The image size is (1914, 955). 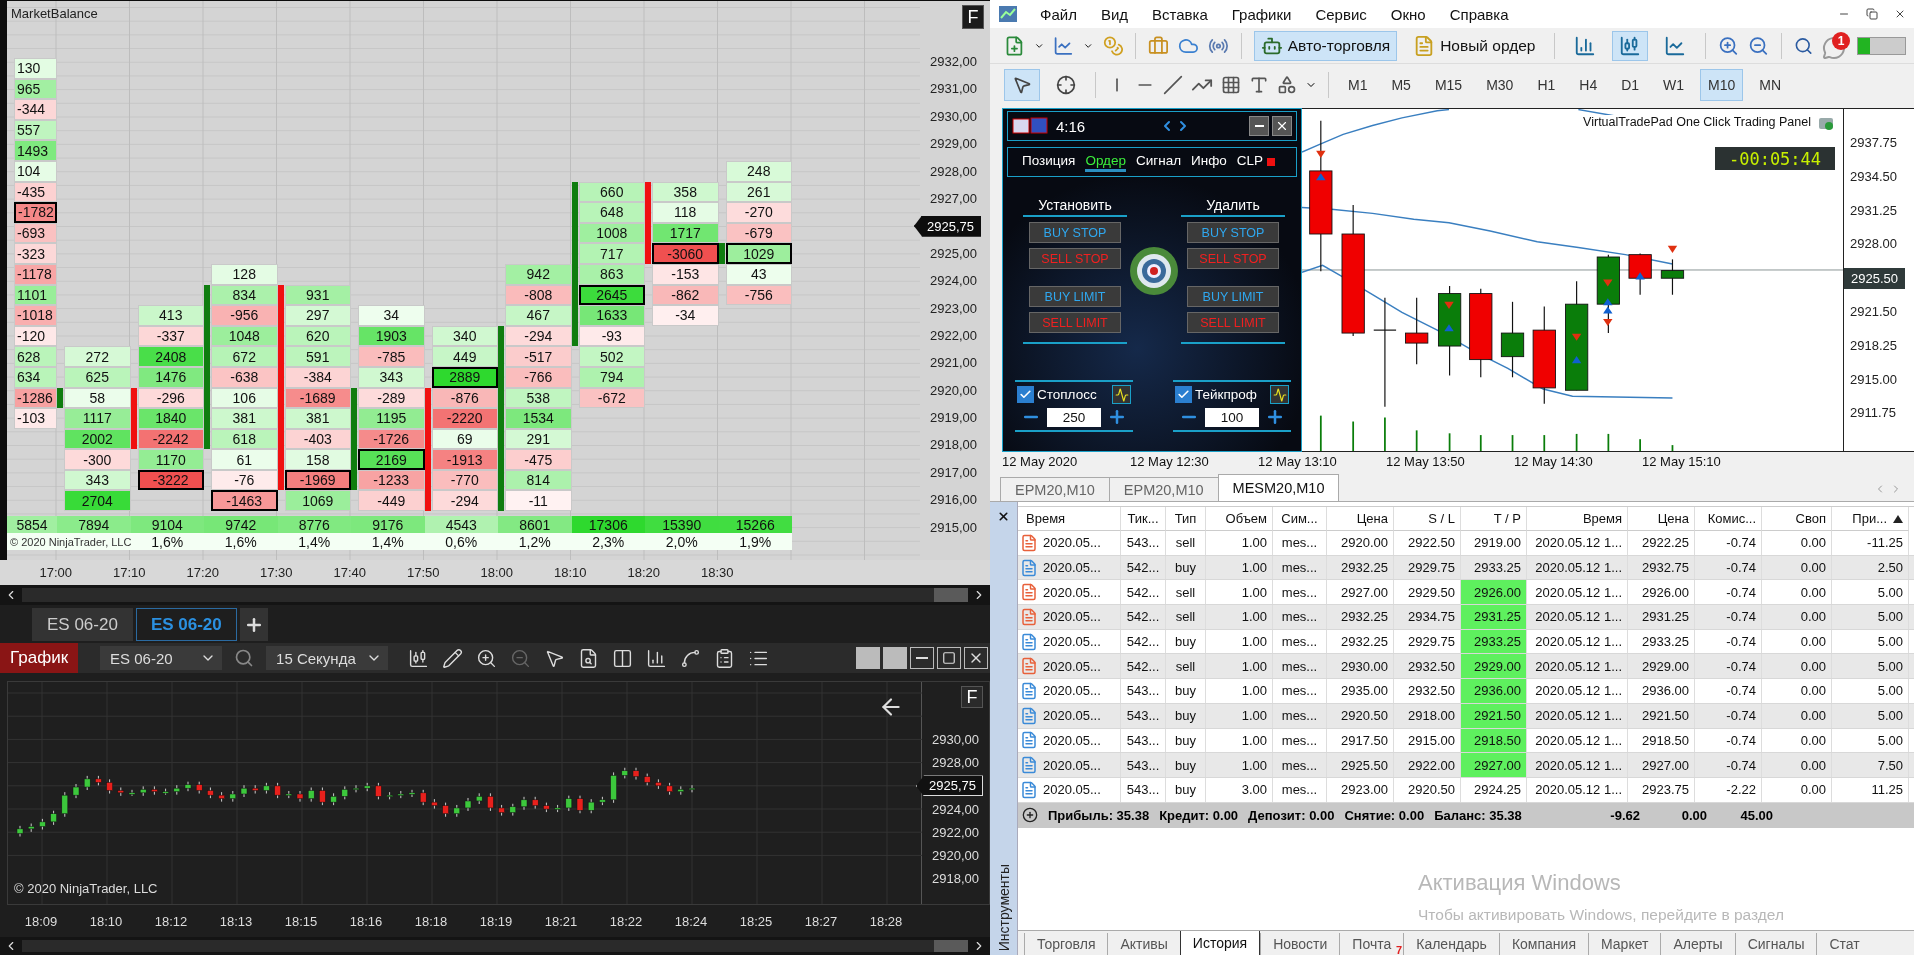 What do you see at coordinates (1500, 84) in the screenshot?
I see `timeframe-button: M30` at bounding box center [1500, 84].